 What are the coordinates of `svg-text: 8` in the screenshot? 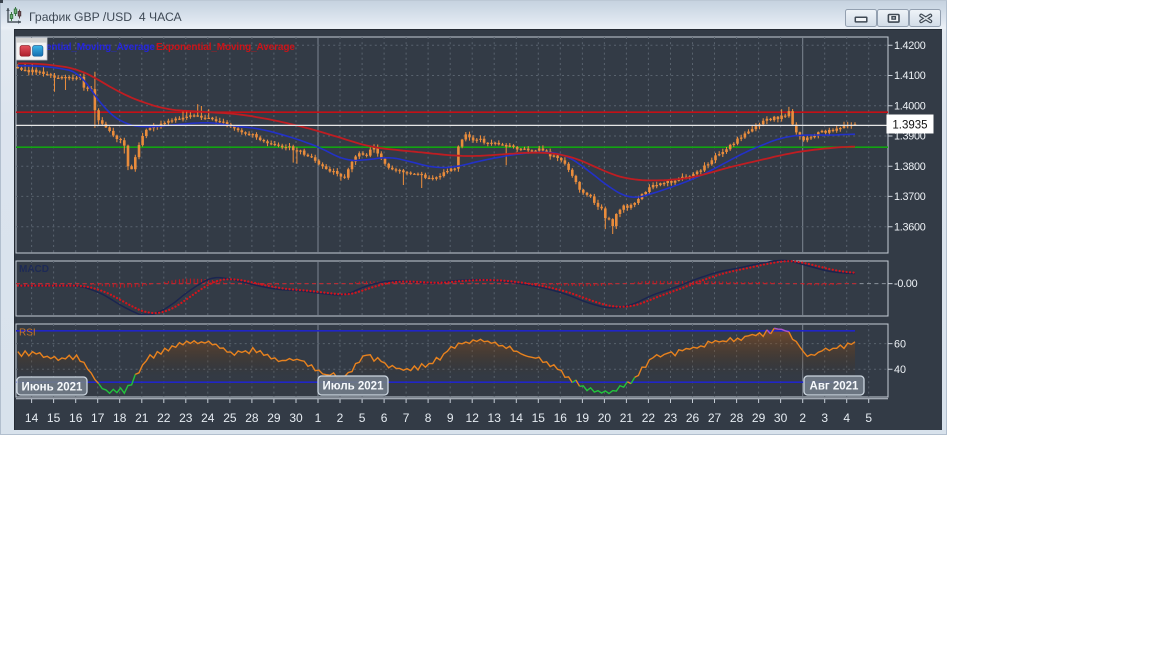 It's located at (428, 418).